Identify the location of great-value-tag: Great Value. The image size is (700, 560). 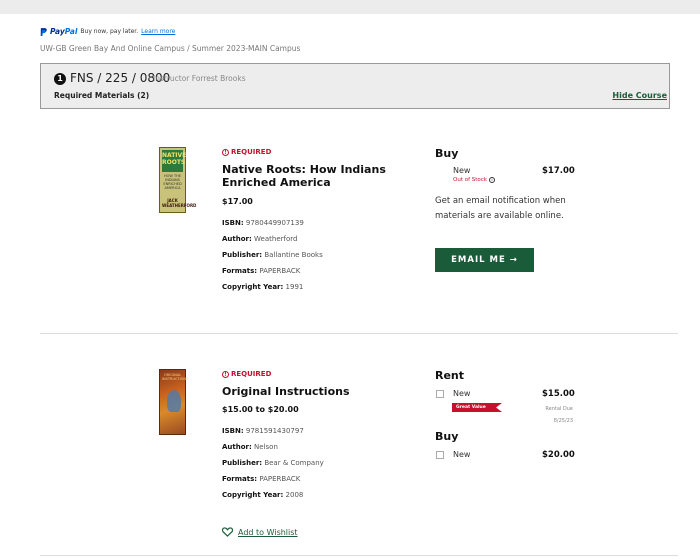
(477, 407).